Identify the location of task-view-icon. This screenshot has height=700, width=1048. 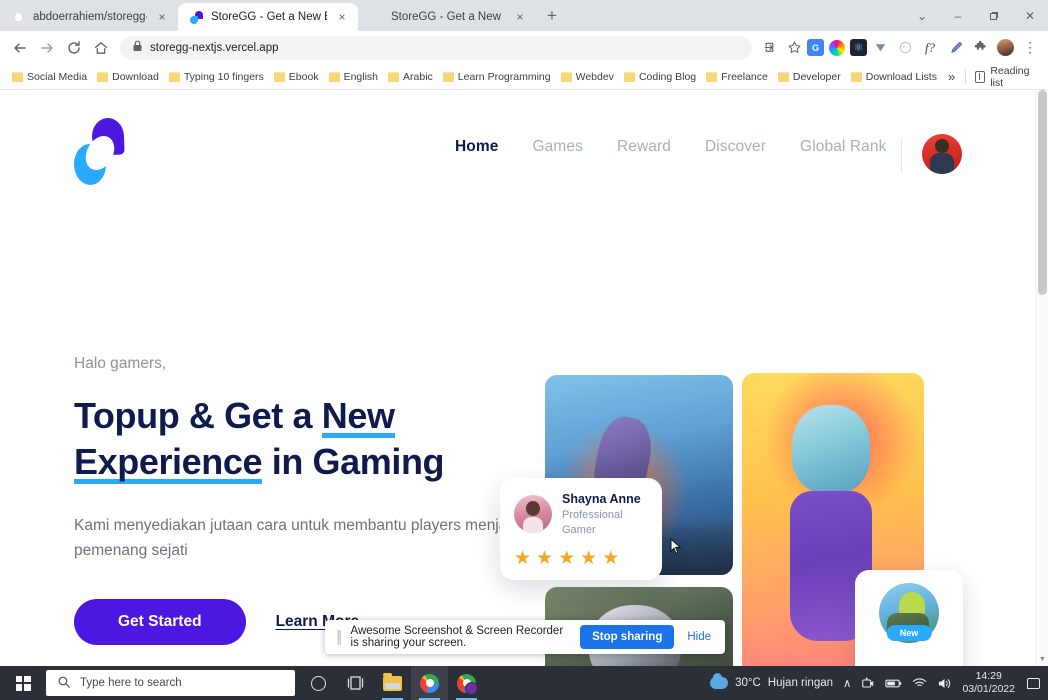
(355, 683).